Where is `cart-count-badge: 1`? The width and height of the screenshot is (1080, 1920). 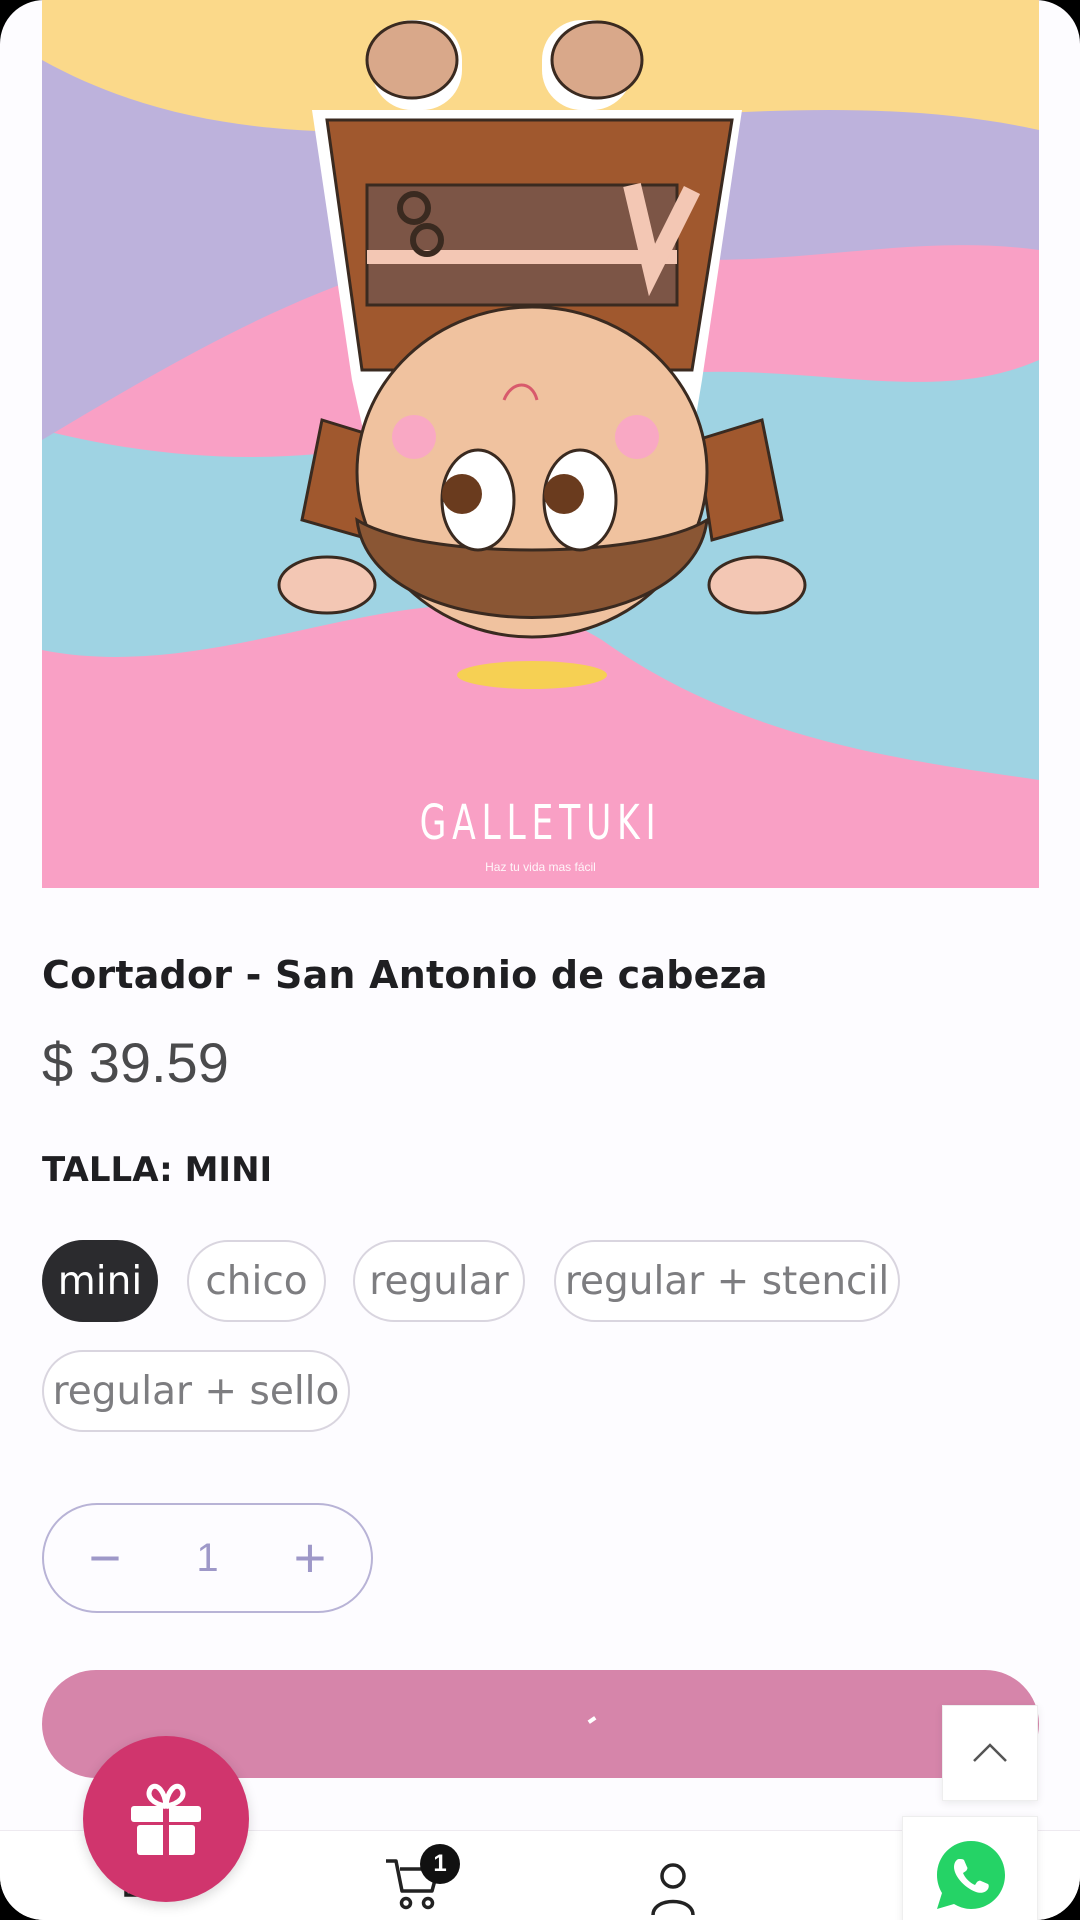 cart-count-badge: 1 is located at coordinates (440, 1864).